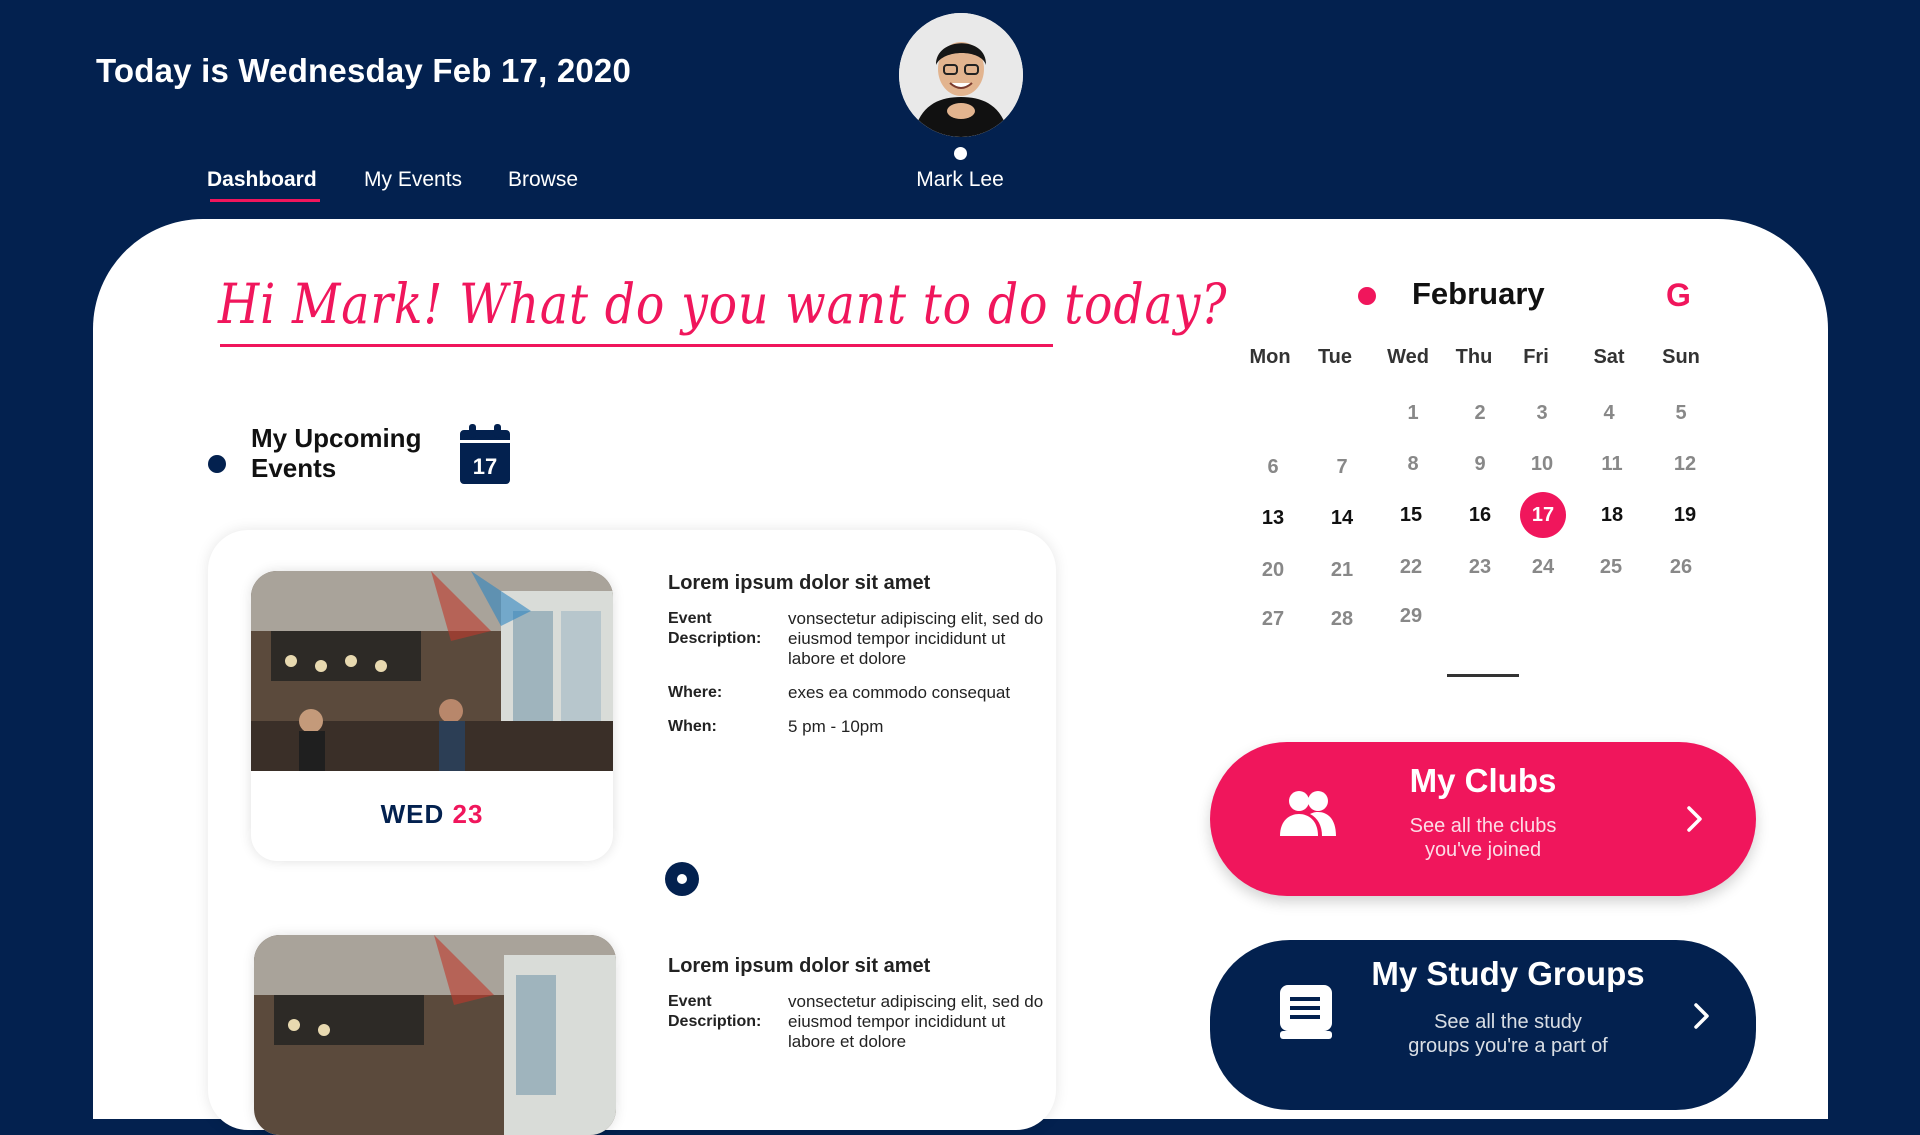  Describe the element at coordinates (960, 153) in the screenshot. I see `avatar-status-dot` at that location.